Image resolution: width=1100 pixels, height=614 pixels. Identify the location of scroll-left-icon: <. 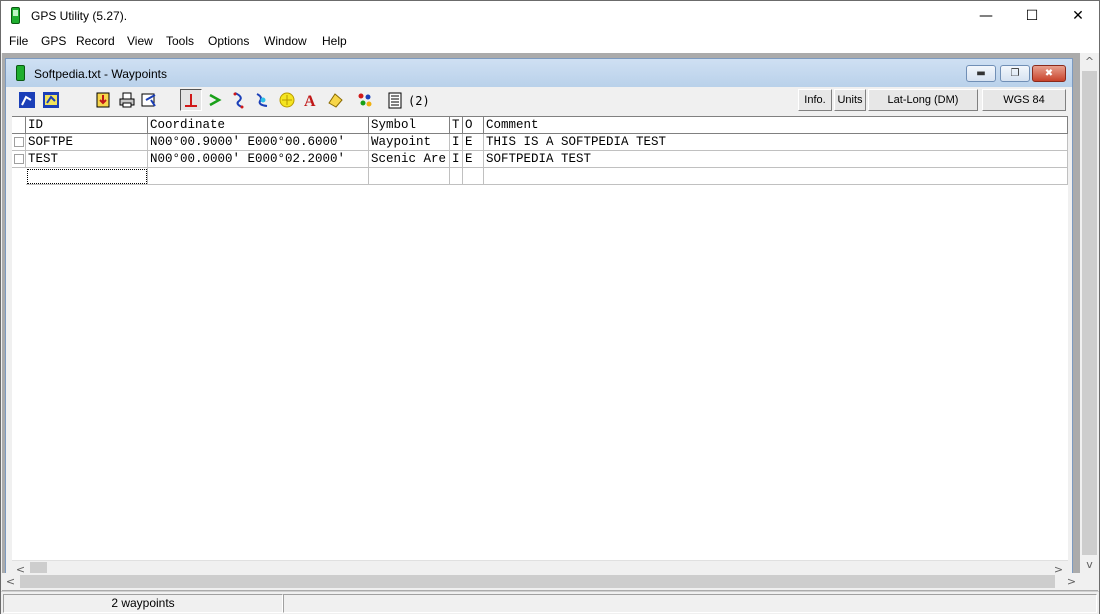
(10, 581).